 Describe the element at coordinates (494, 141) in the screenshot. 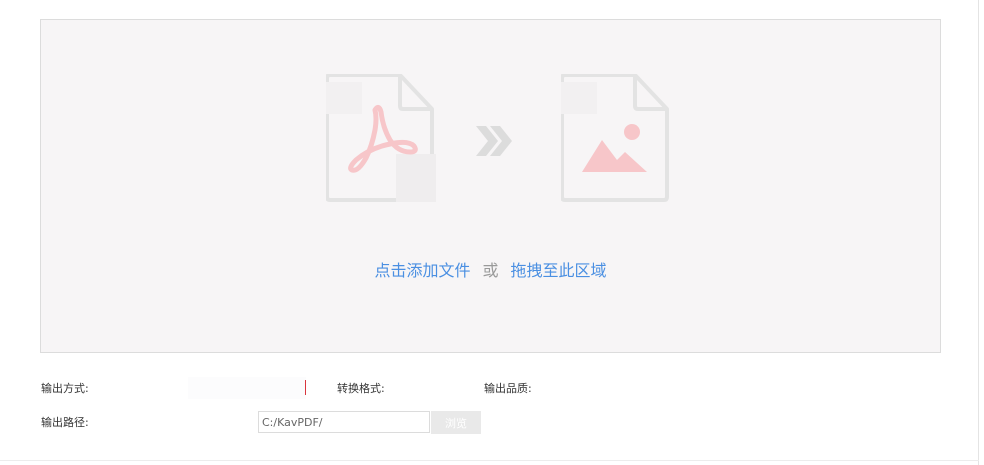

I see `double-chevron-right-icon` at that location.